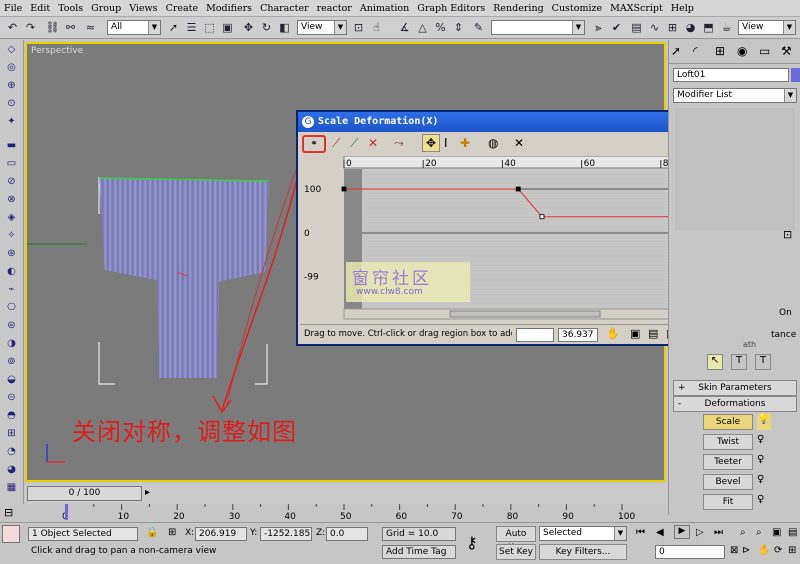  What do you see at coordinates (11, 145) in the screenshot?
I see `tool-icon: ▬` at bounding box center [11, 145].